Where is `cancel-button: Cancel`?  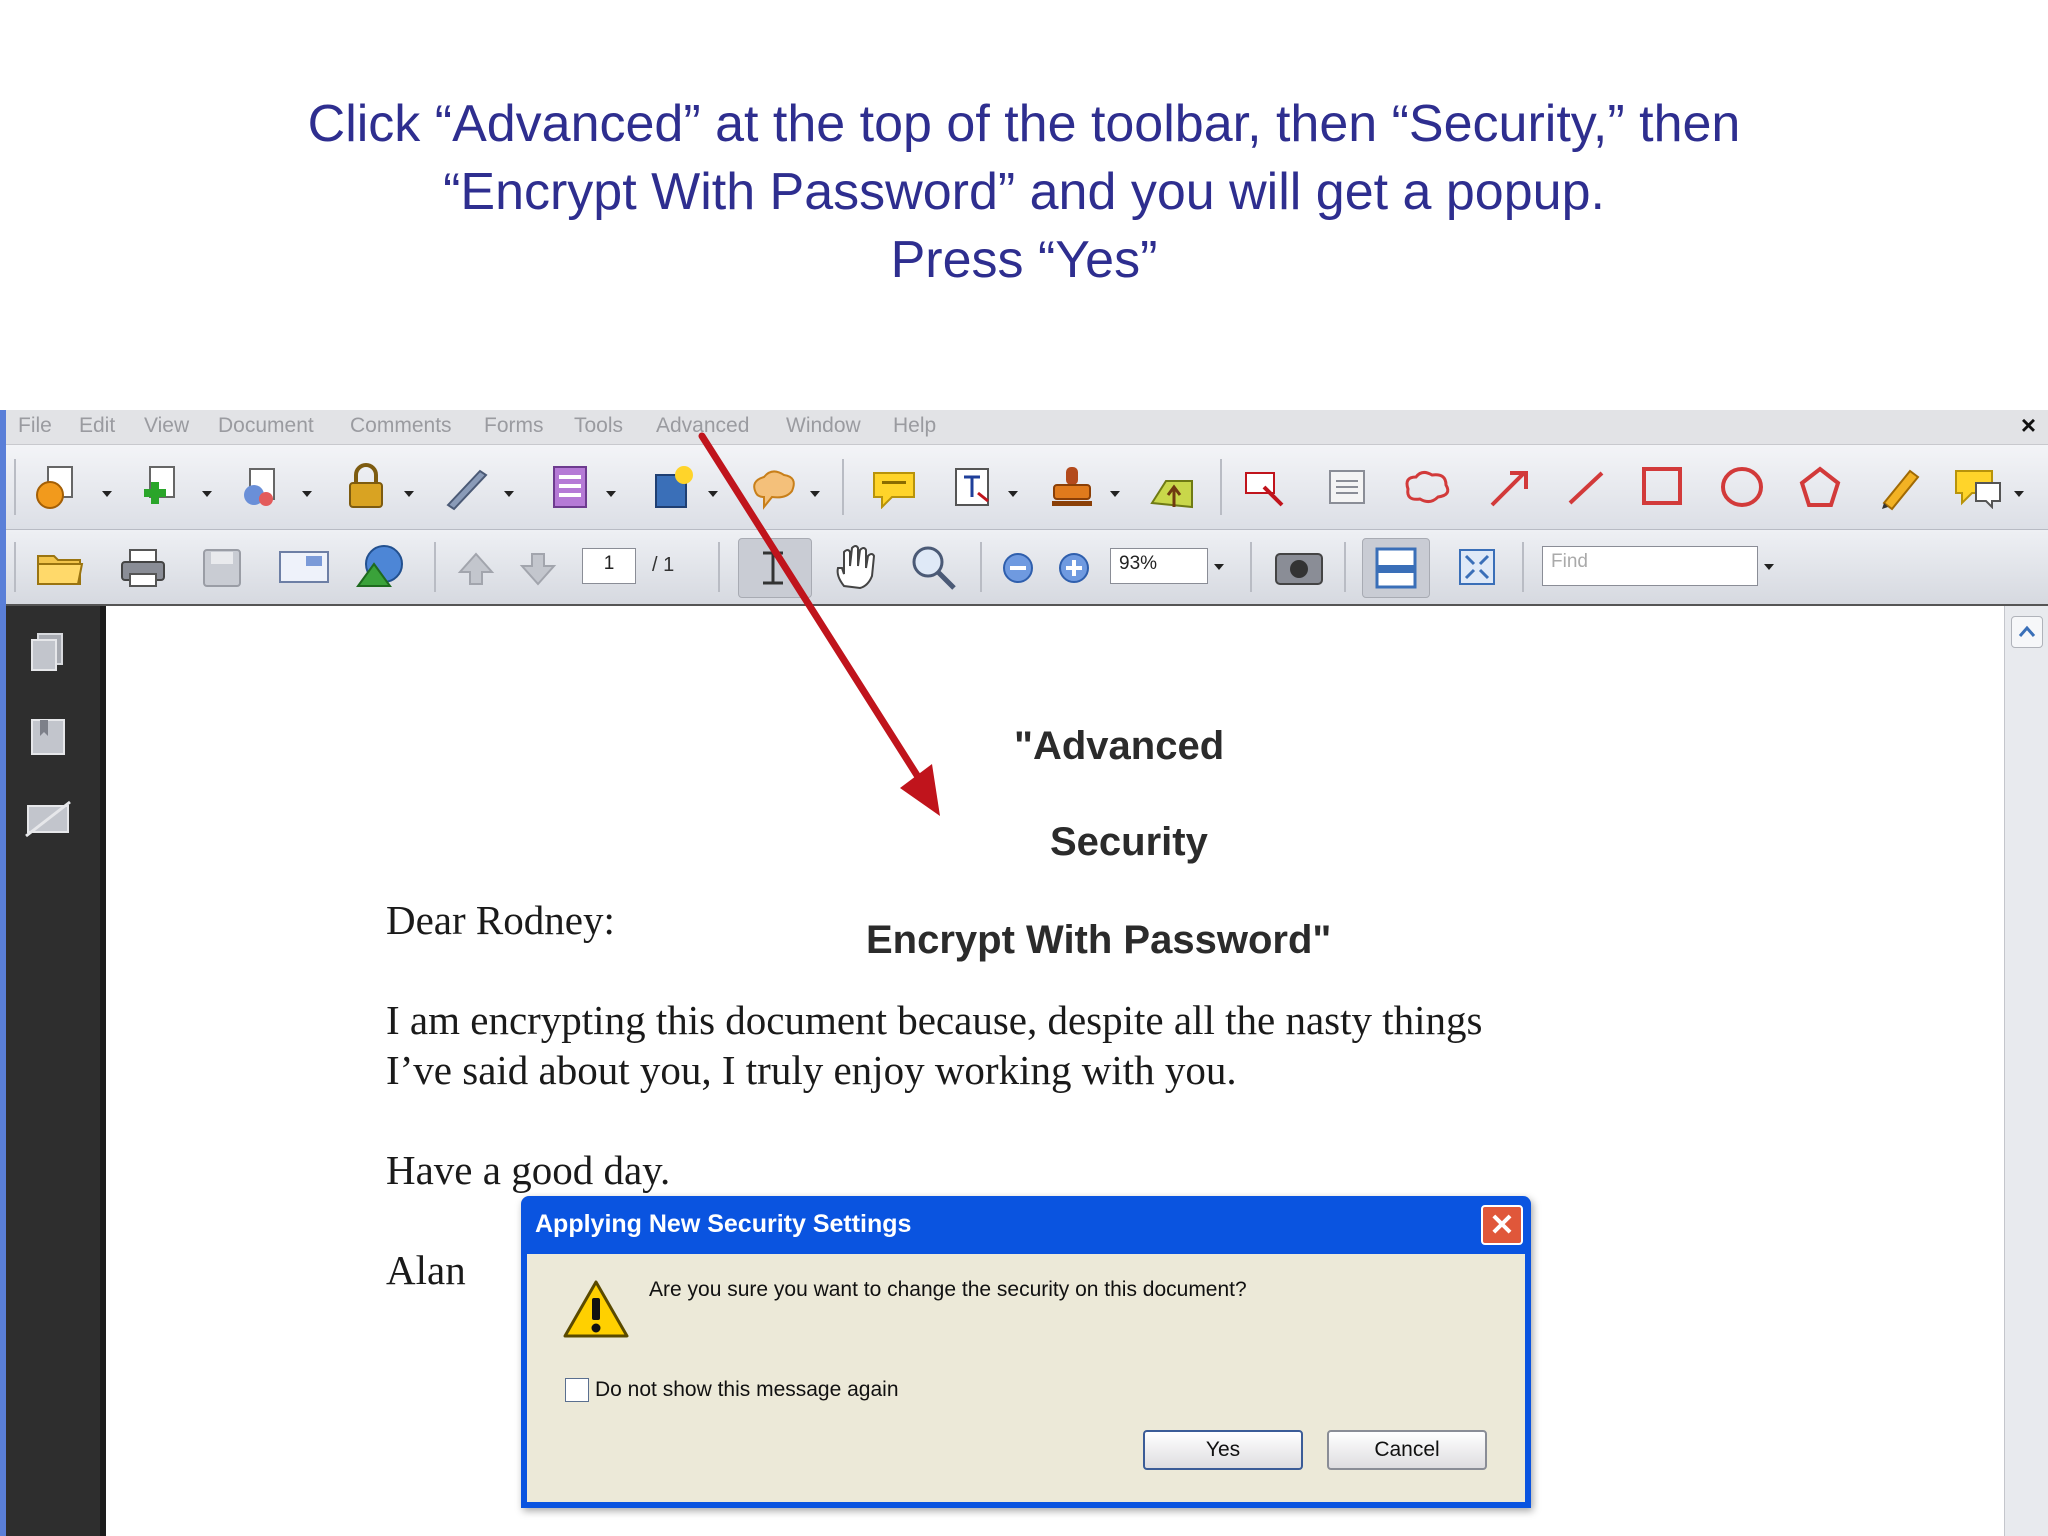 cancel-button: Cancel is located at coordinates (1407, 1450).